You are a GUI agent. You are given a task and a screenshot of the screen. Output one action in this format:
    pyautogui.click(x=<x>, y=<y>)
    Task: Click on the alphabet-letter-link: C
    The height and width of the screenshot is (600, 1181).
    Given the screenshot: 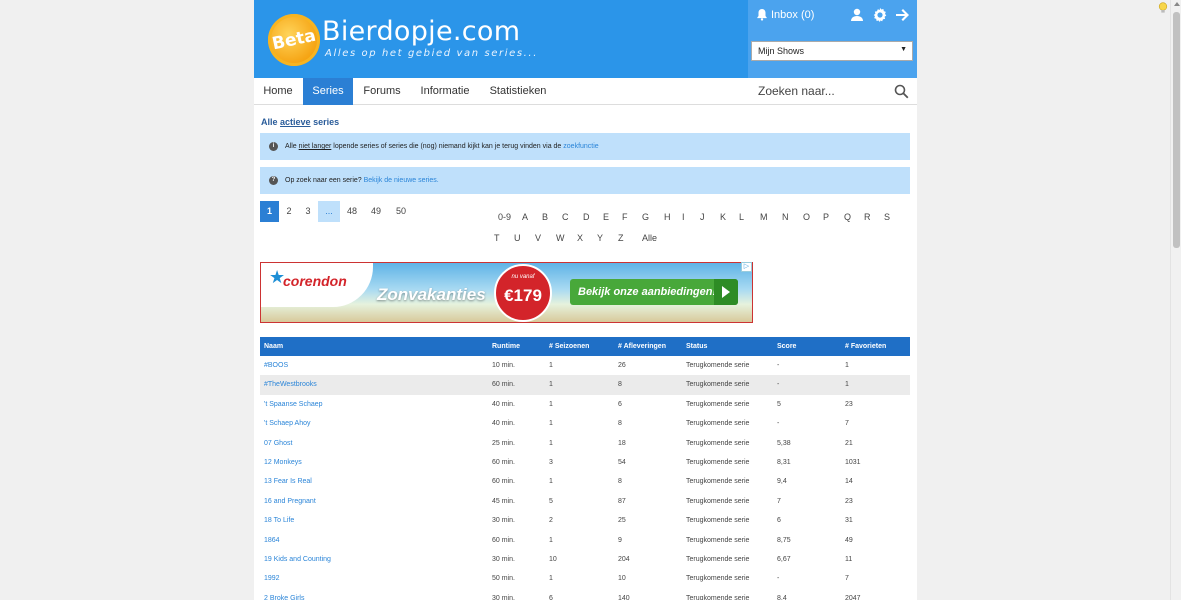 What is the action you would take?
    pyautogui.click(x=565, y=217)
    